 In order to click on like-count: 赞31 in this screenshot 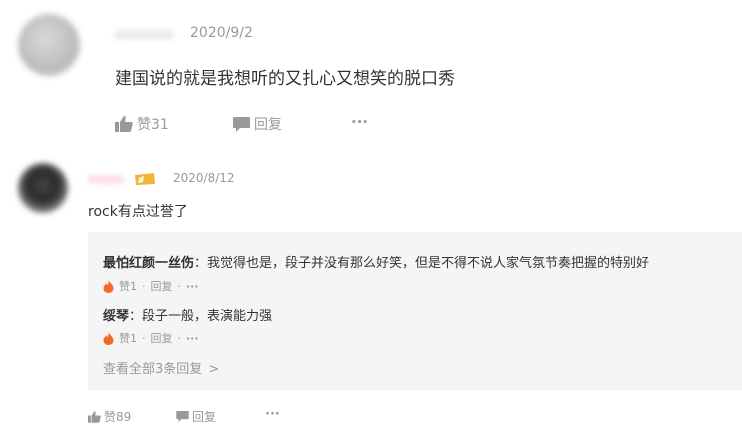, I will do `click(153, 125)`.